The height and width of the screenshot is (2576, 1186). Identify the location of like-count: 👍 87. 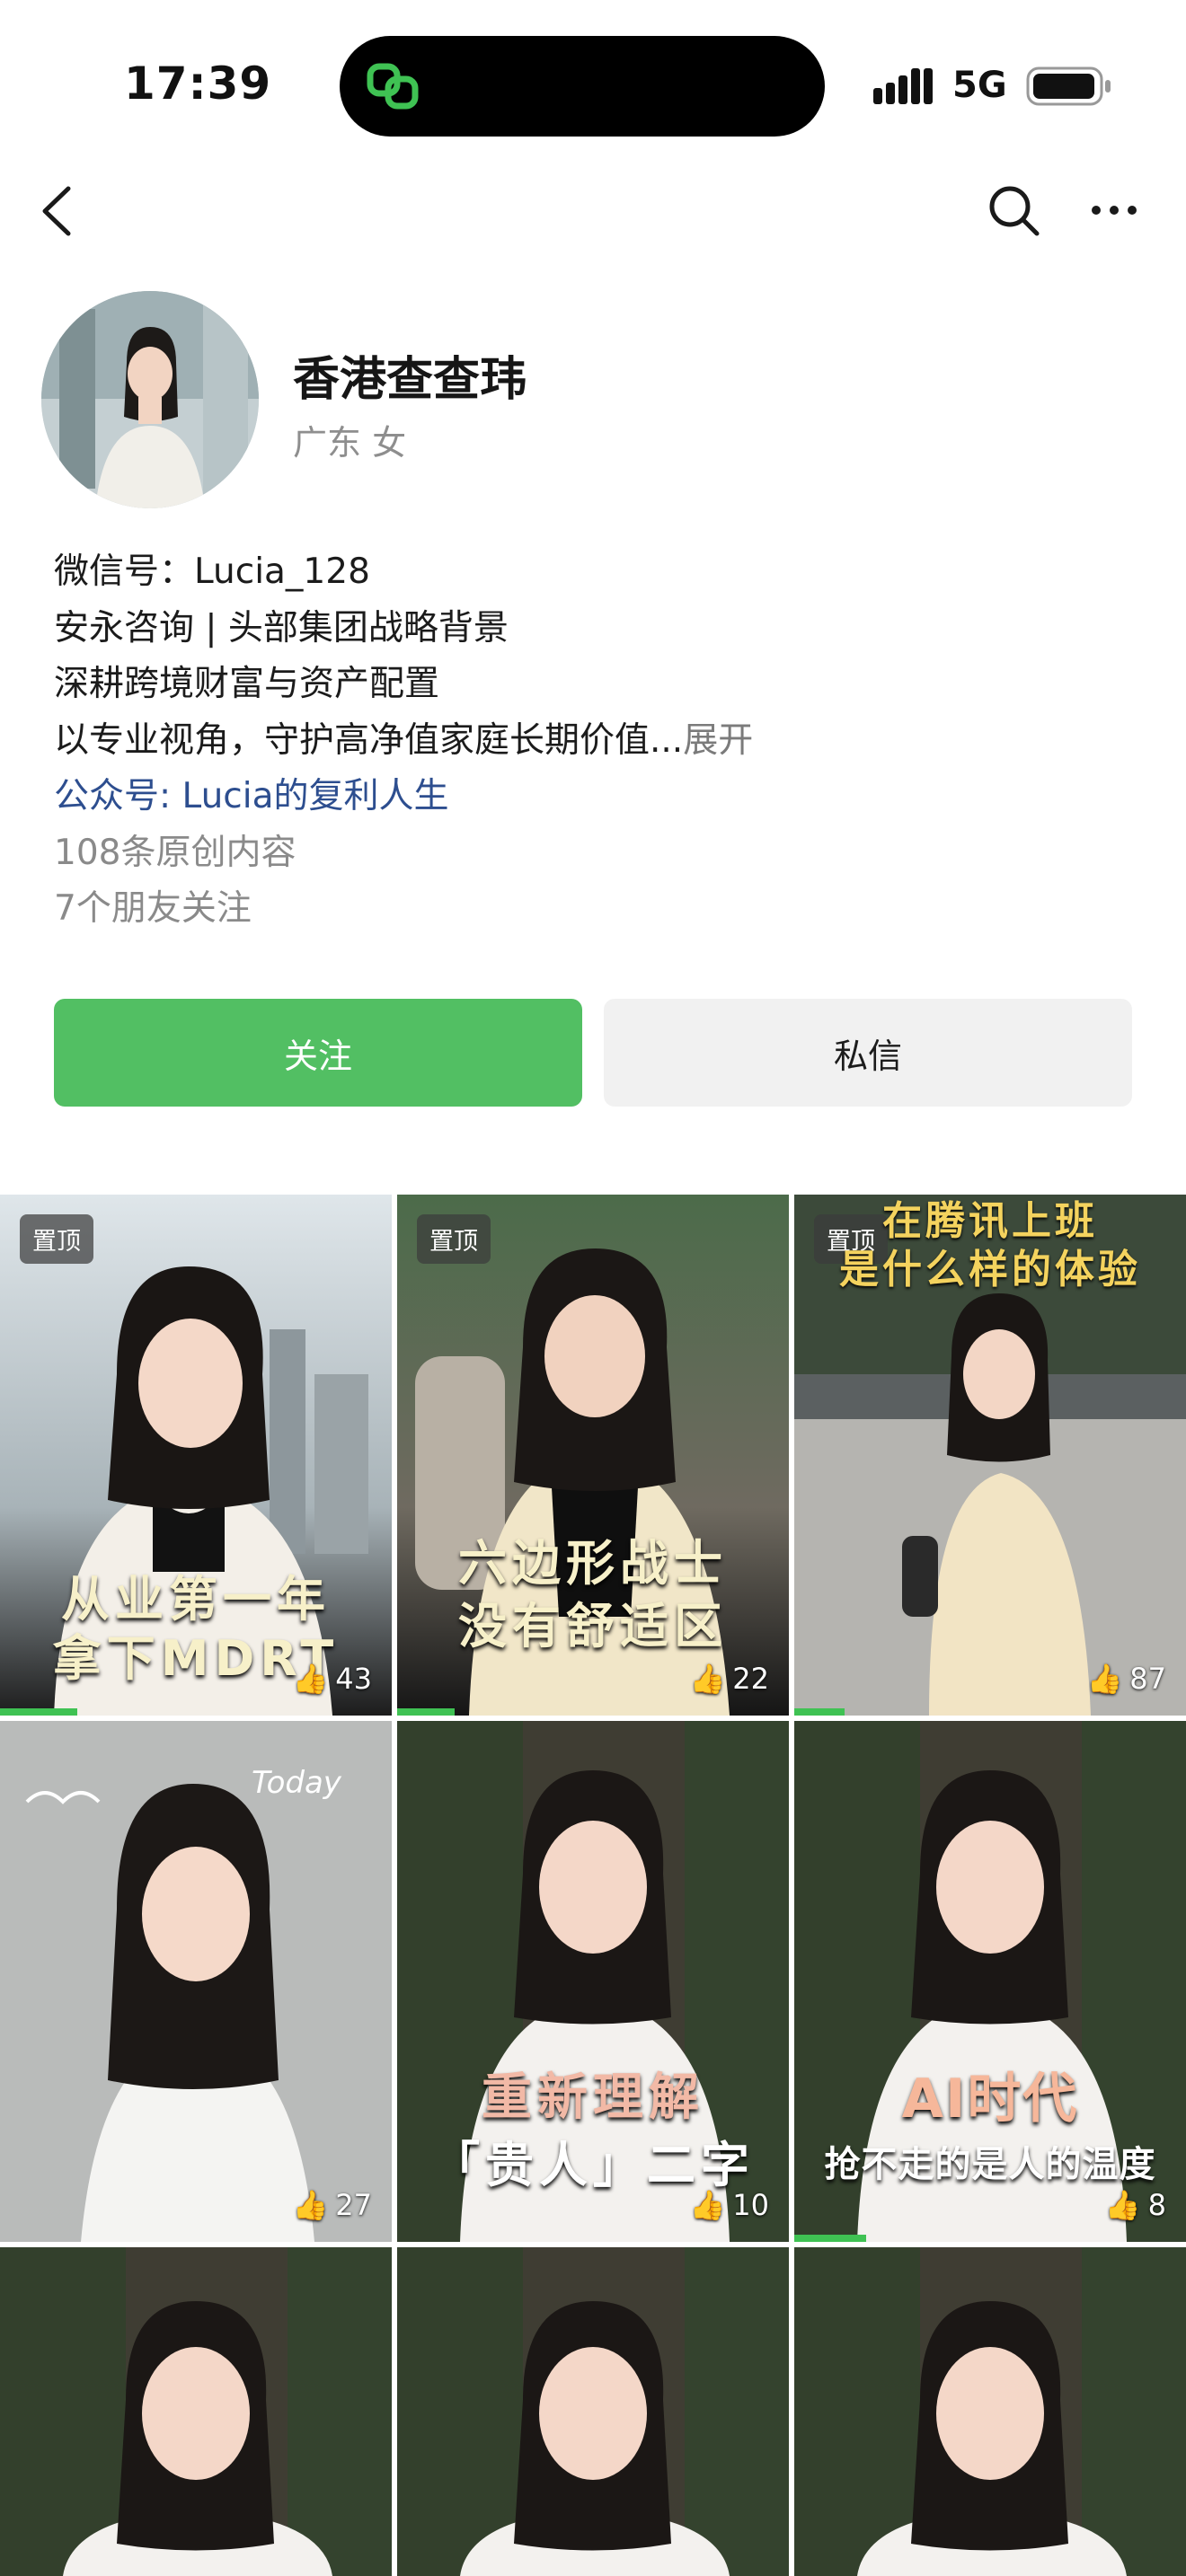
(1126, 1679).